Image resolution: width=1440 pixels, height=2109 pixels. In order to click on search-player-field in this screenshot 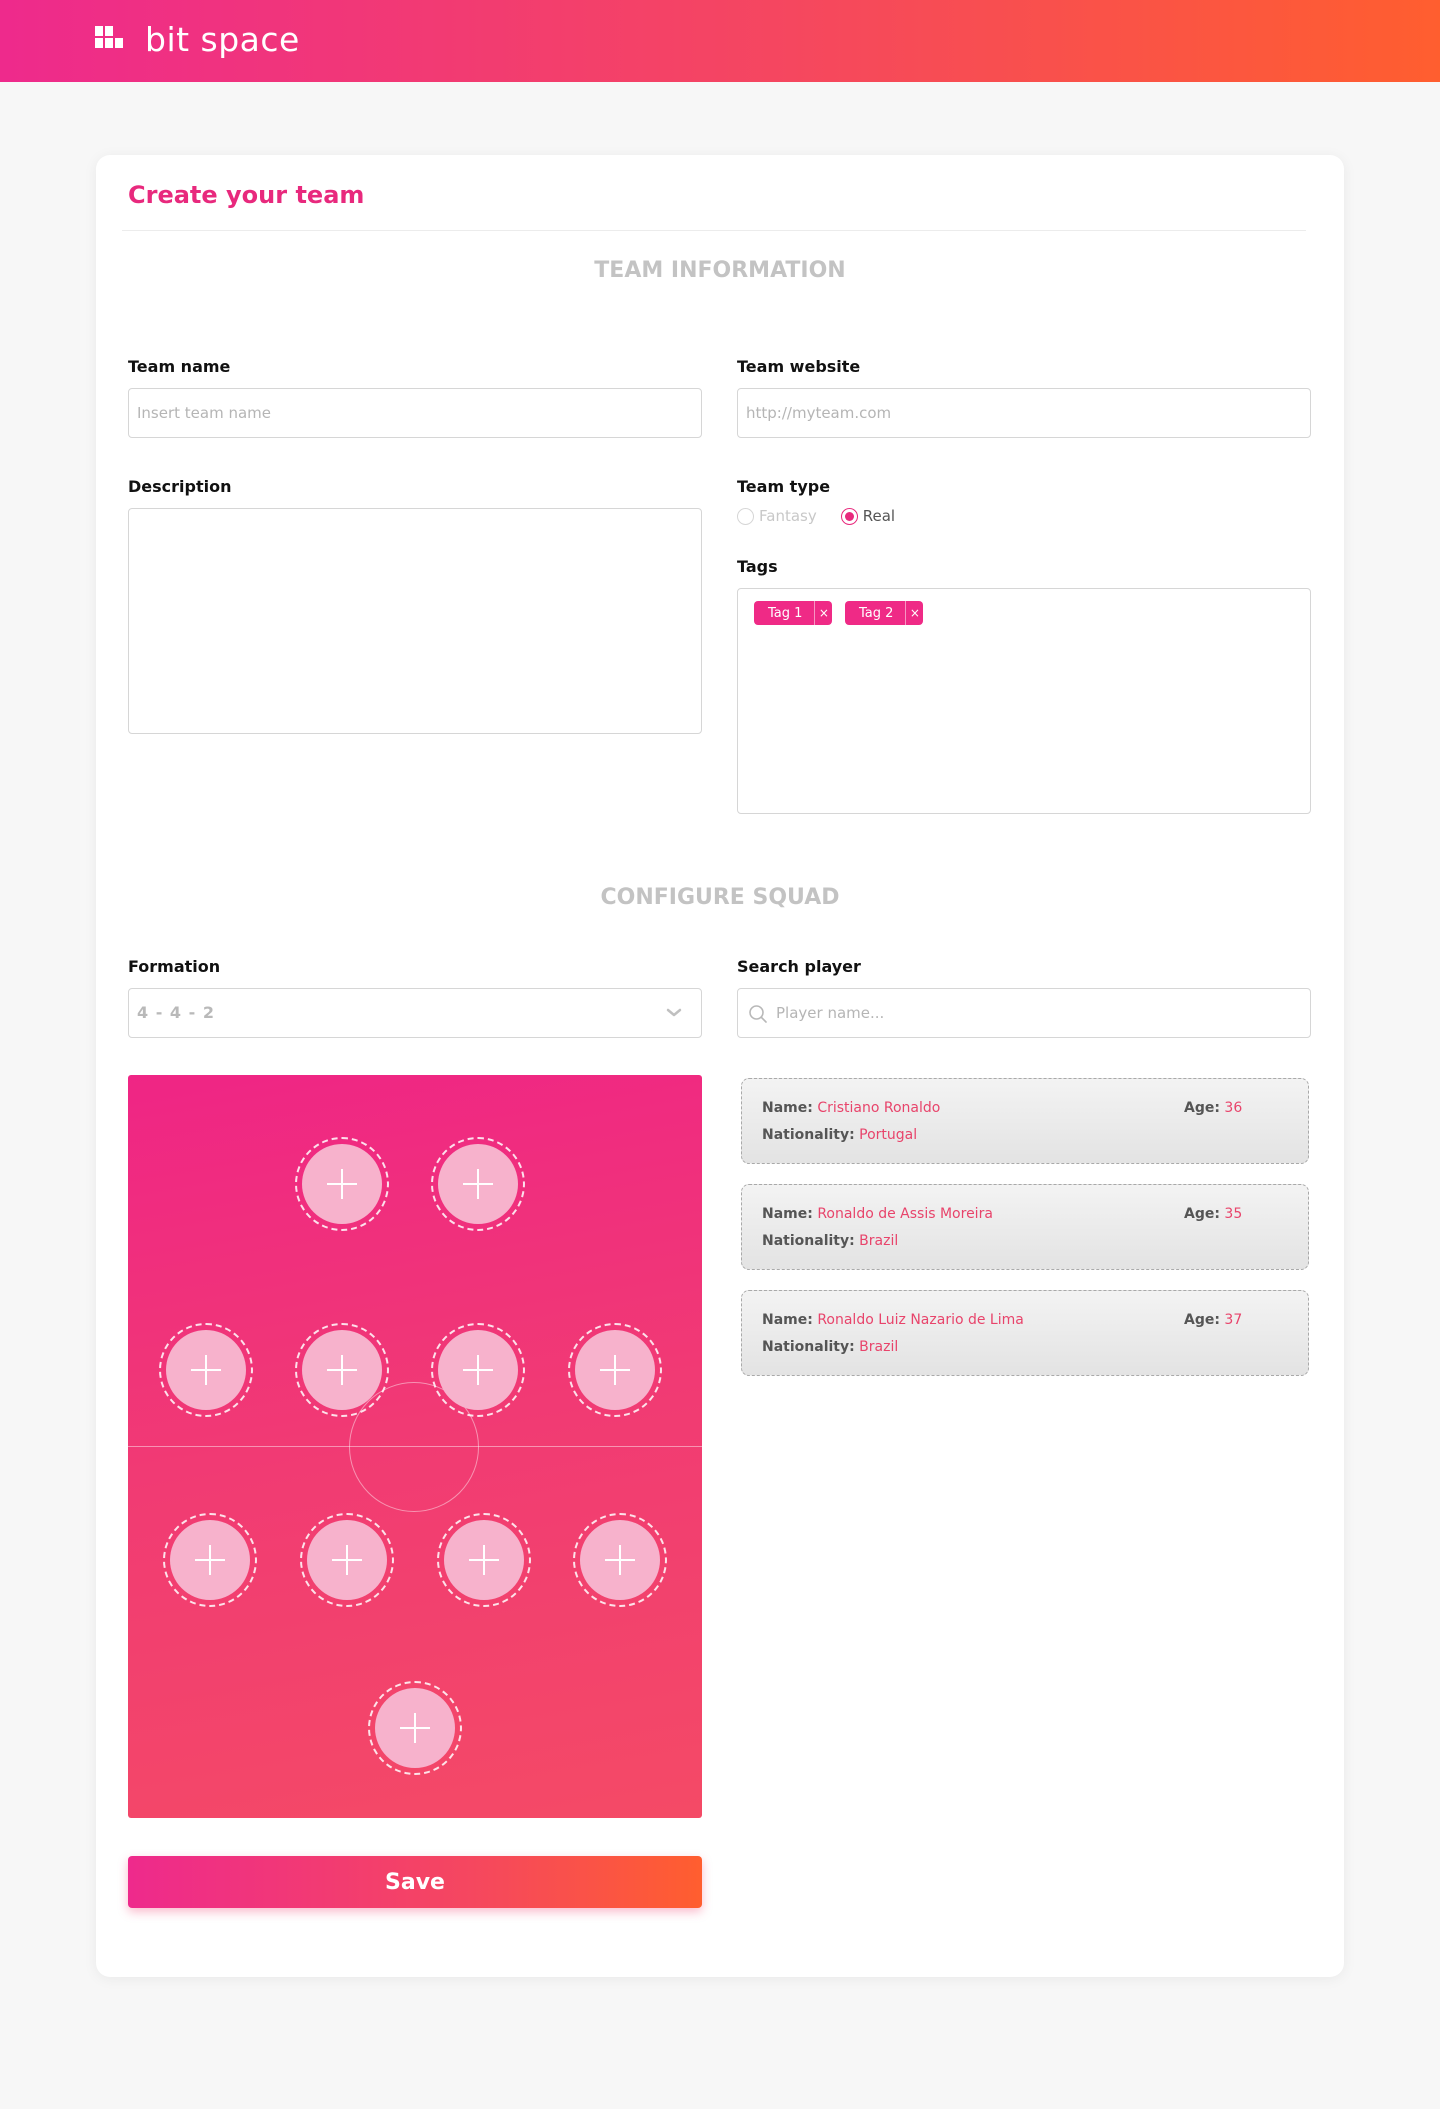, I will do `click(1024, 1013)`.